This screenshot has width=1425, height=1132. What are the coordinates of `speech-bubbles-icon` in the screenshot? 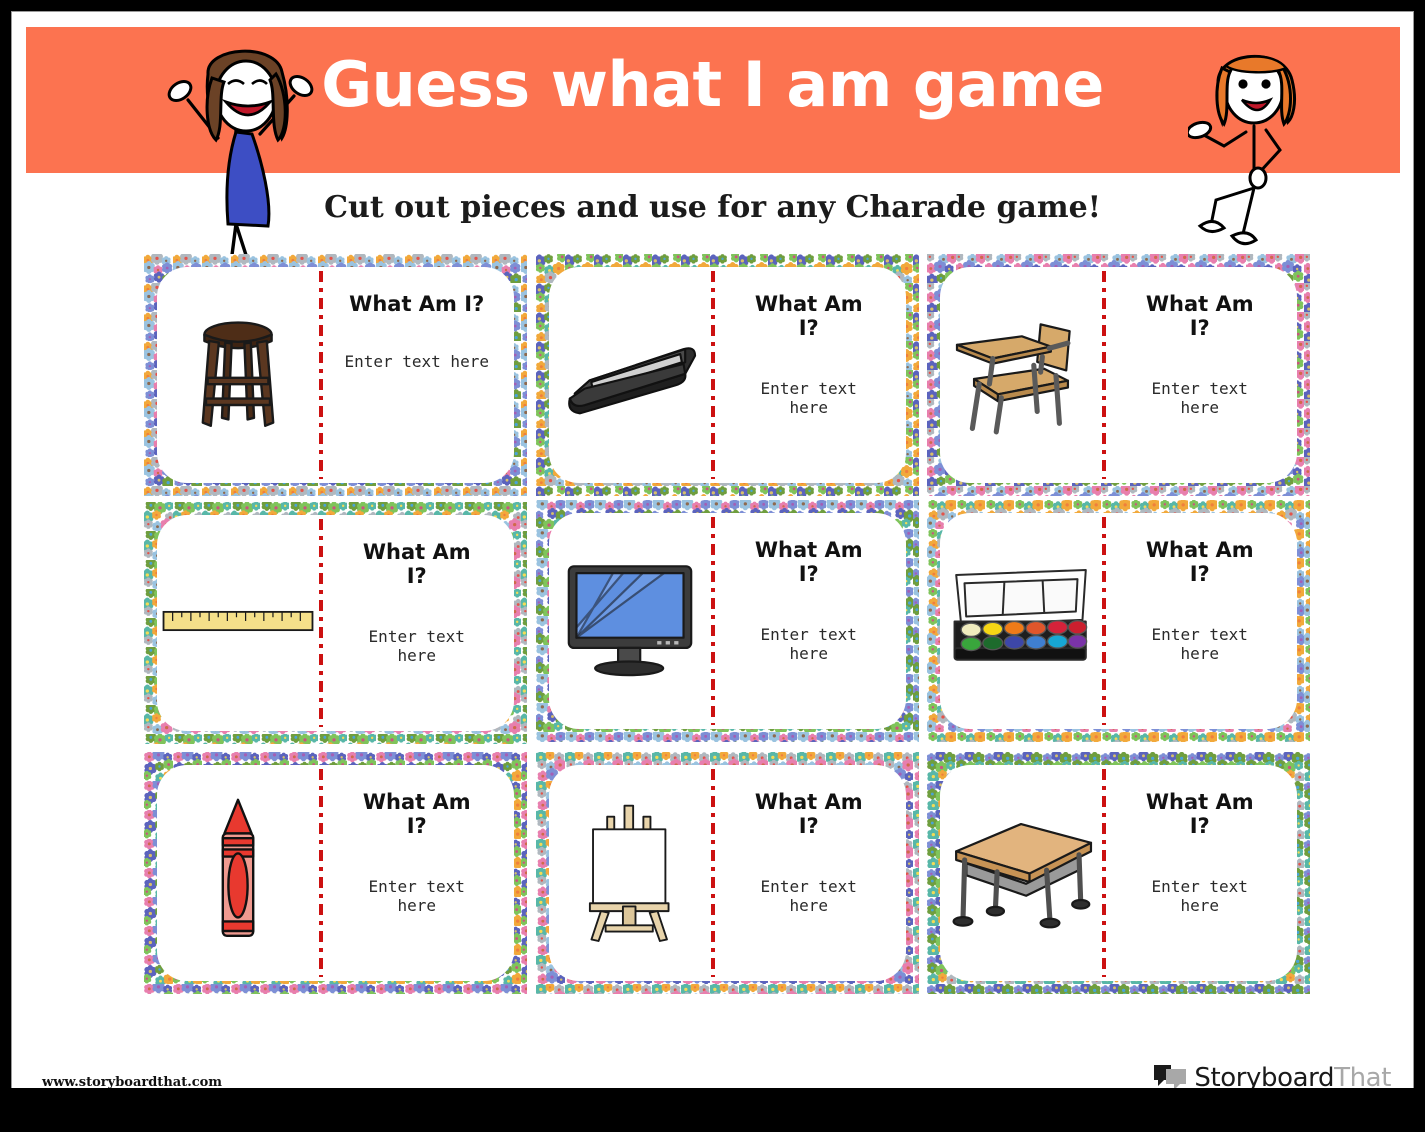 It's located at (1170, 1076).